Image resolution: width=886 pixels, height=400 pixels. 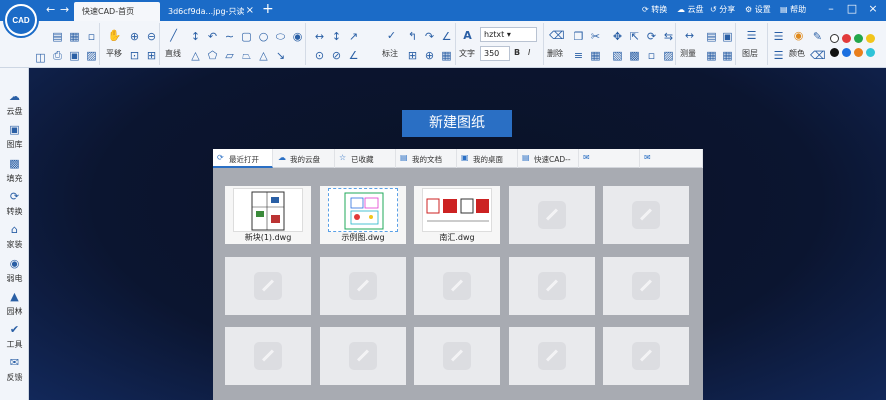 What do you see at coordinates (117, 11) in the screenshot?
I see `tab-home: 快速CAD-首页` at bounding box center [117, 11].